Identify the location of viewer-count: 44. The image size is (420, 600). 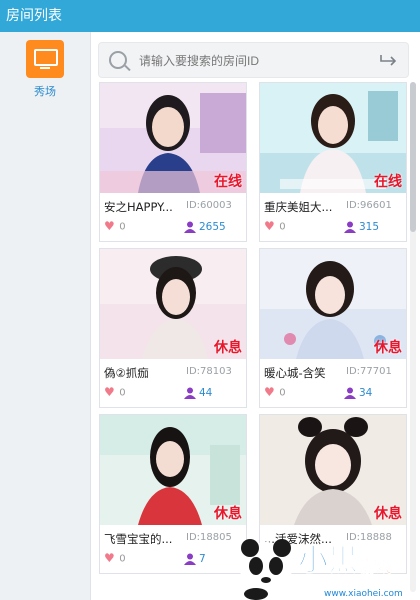
(206, 393).